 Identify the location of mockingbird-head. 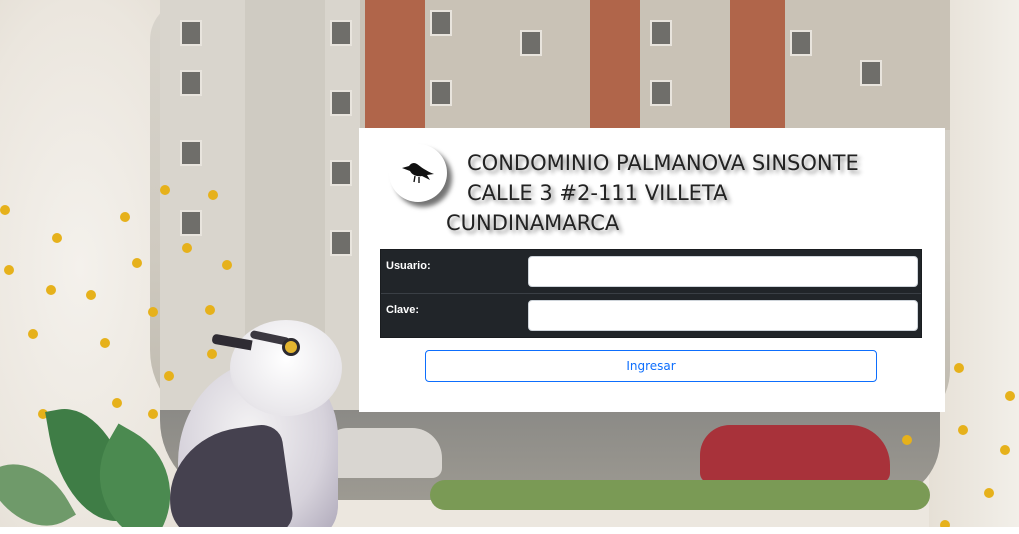
(286, 368).